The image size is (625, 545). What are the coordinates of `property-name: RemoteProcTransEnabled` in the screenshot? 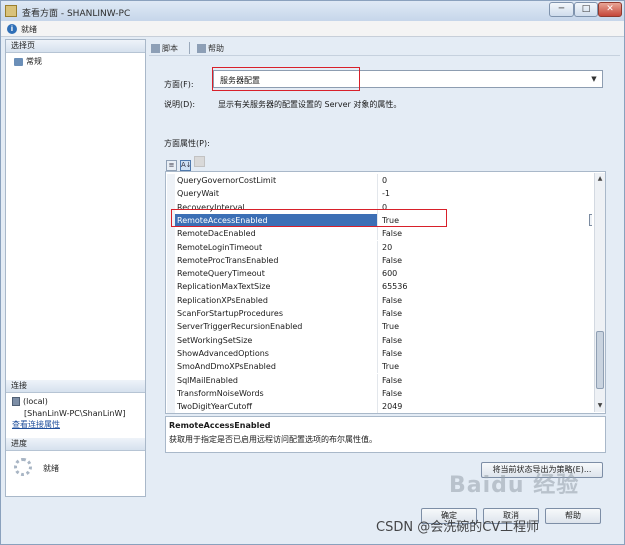 It's located at (228, 260).